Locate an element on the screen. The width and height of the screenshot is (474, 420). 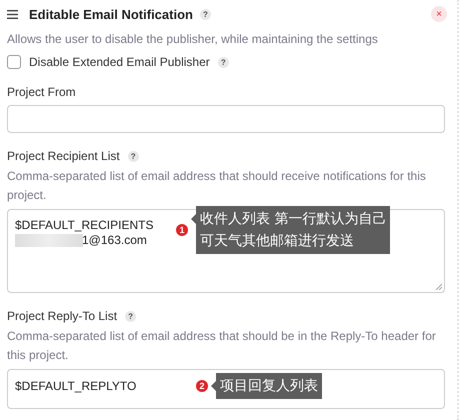
section-description: Allows the user to disable the publisher, while maintaining the settings is located at coordinates (193, 39).